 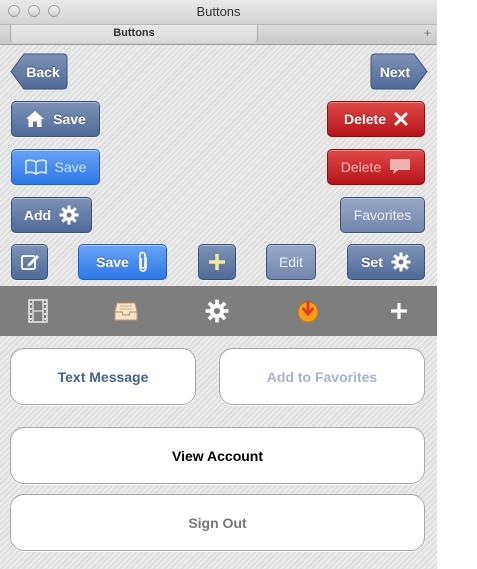 What do you see at coordinates (365, 119) in the screenshot?
I see `delete-label: Delete` at bounding box center [365, 119].